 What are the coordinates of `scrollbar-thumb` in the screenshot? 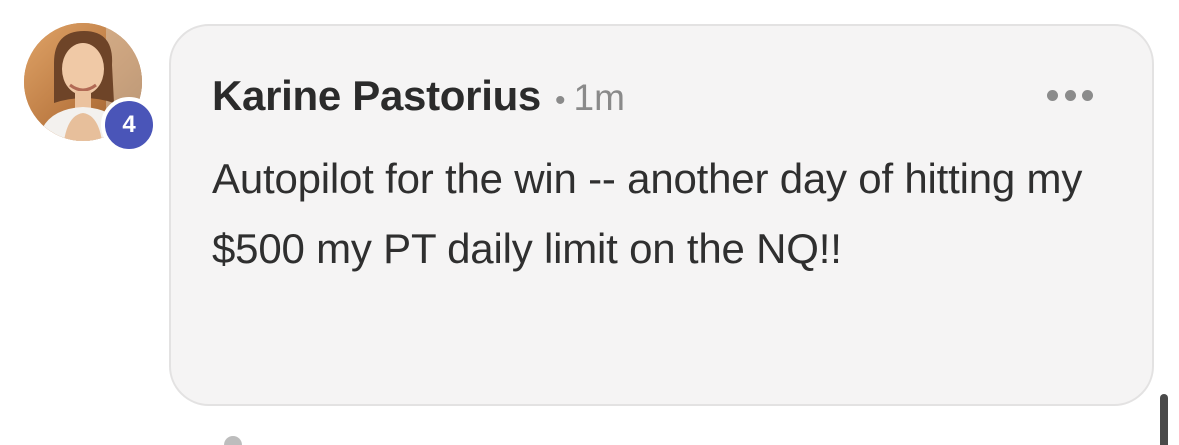 It's located at (1164, 419).